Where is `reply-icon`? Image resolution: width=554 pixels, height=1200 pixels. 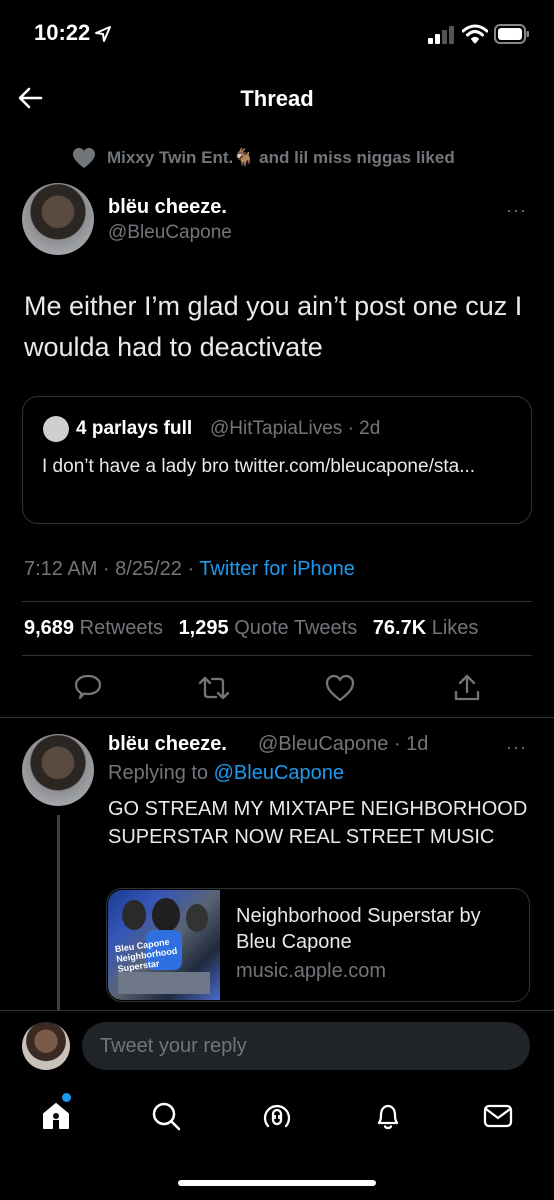
reply-icon is located at coordinates (88, 687).